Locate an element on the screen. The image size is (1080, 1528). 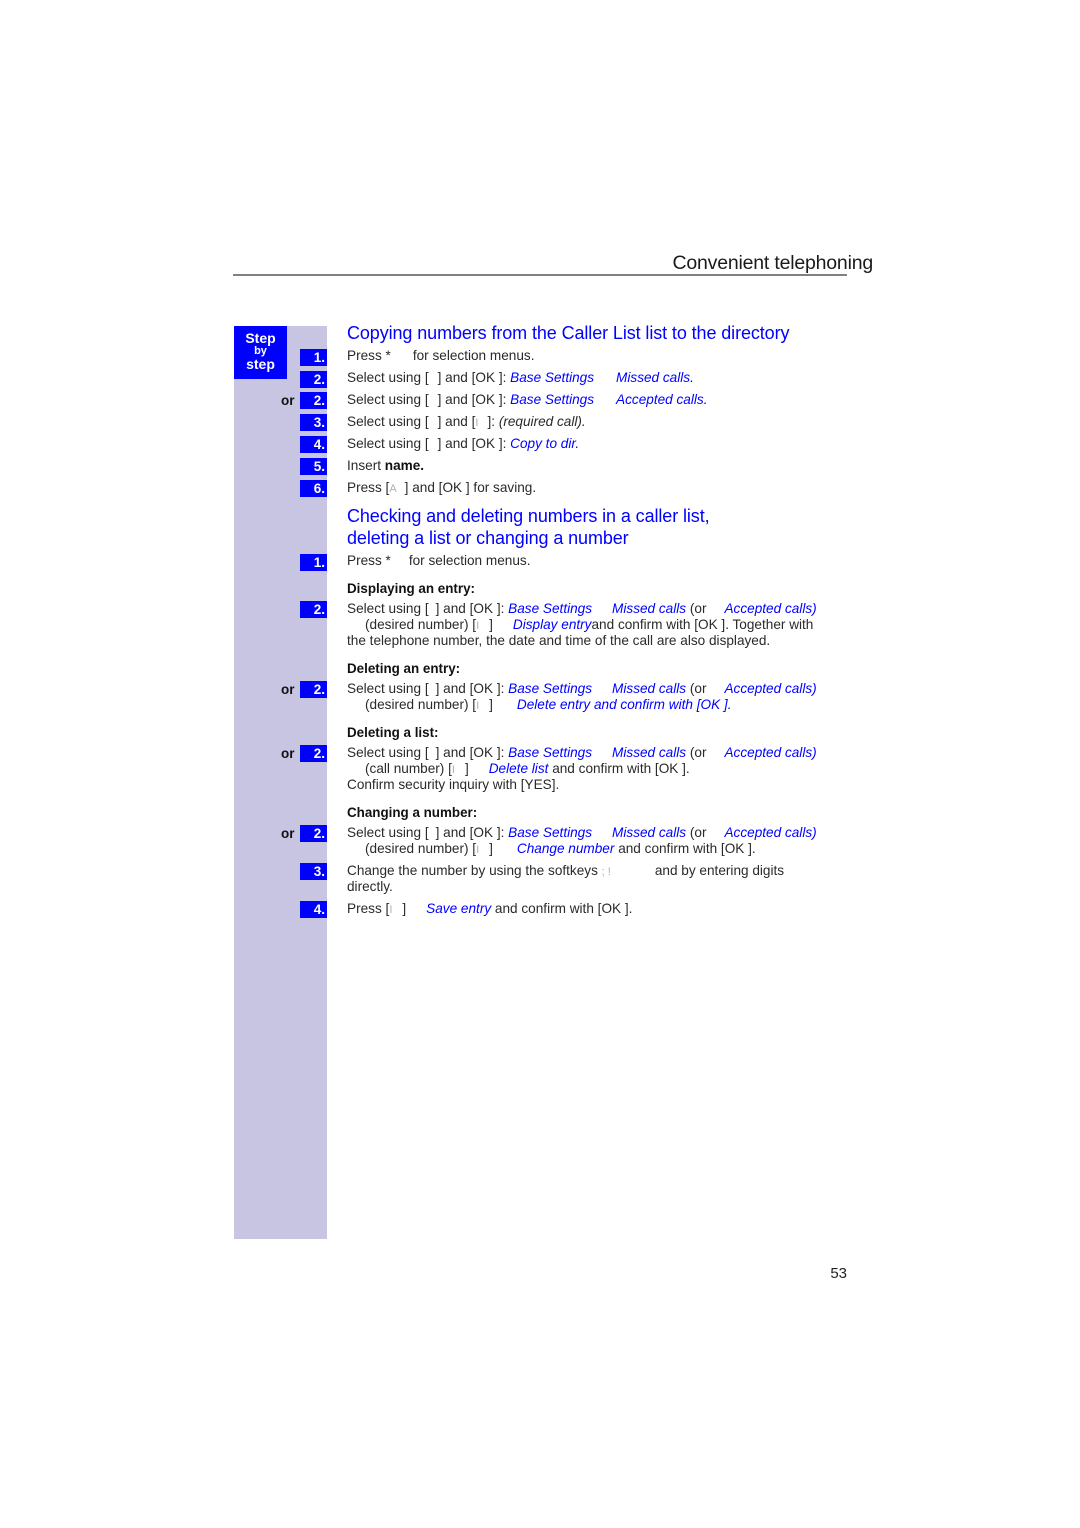
text: Confirm security inquiry with [YES]. is located at coordinates (453, 784).